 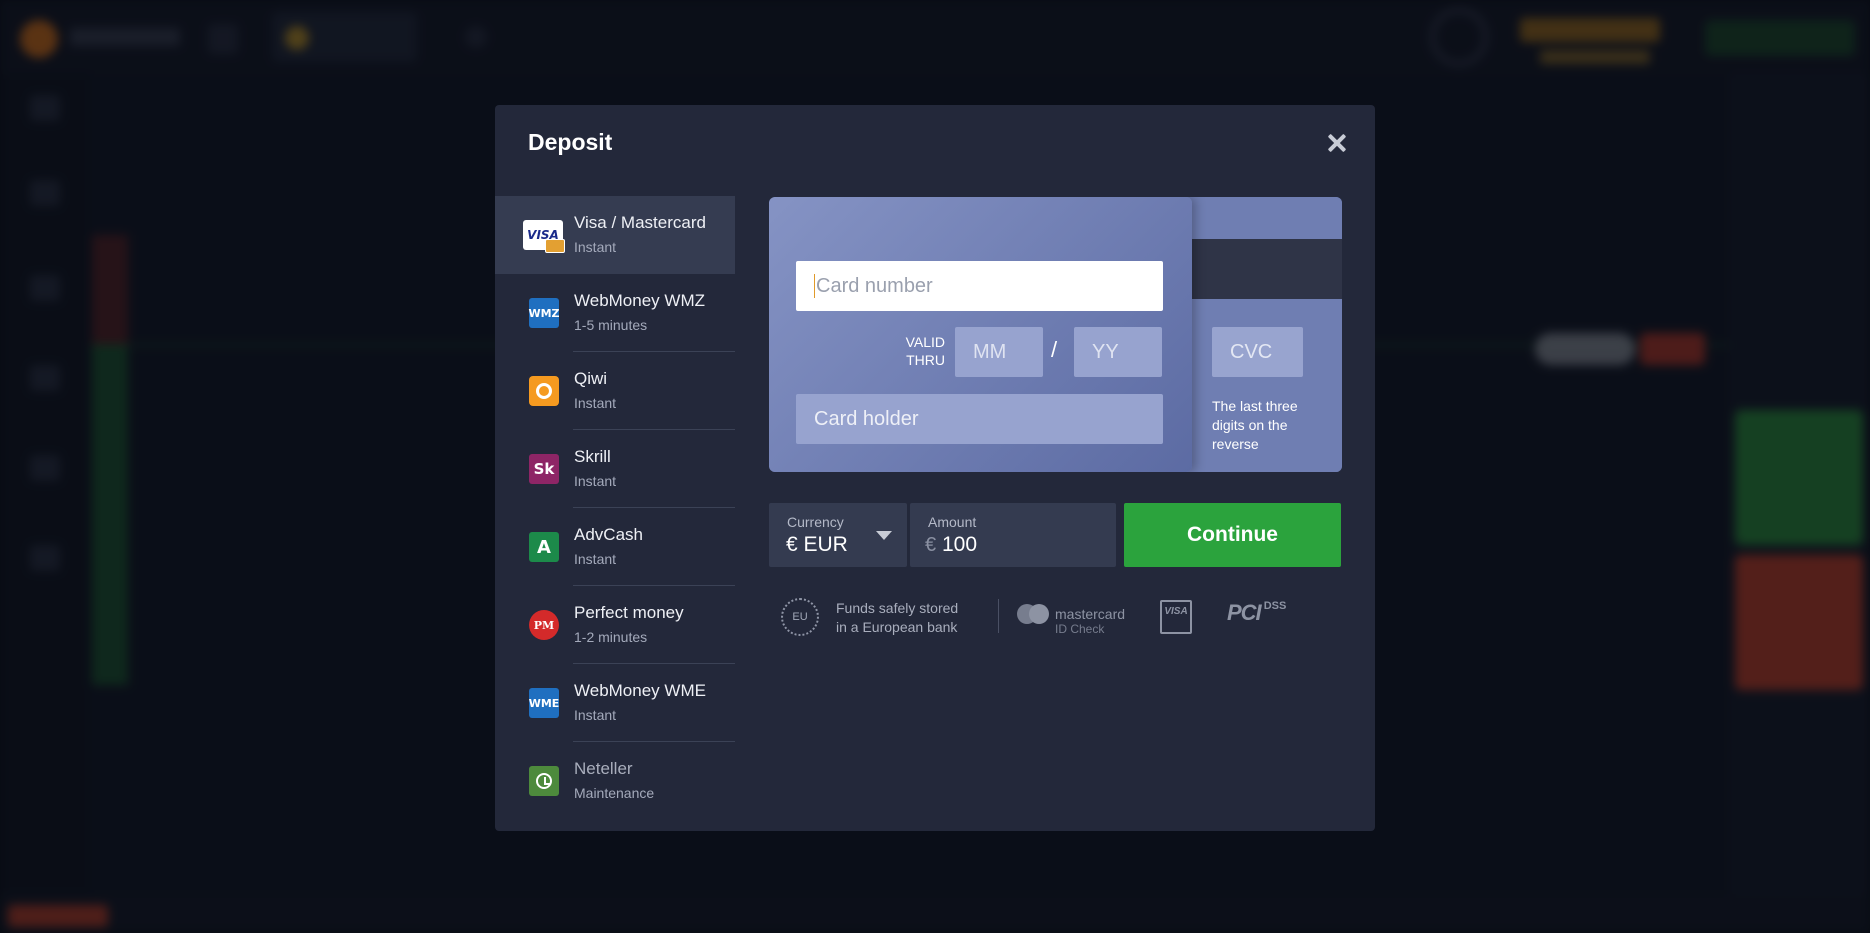 What do you see at coordinates (1260, 269) in the screenshot?
I see `magnetic-stripe` at bounding box center [1260, 269].